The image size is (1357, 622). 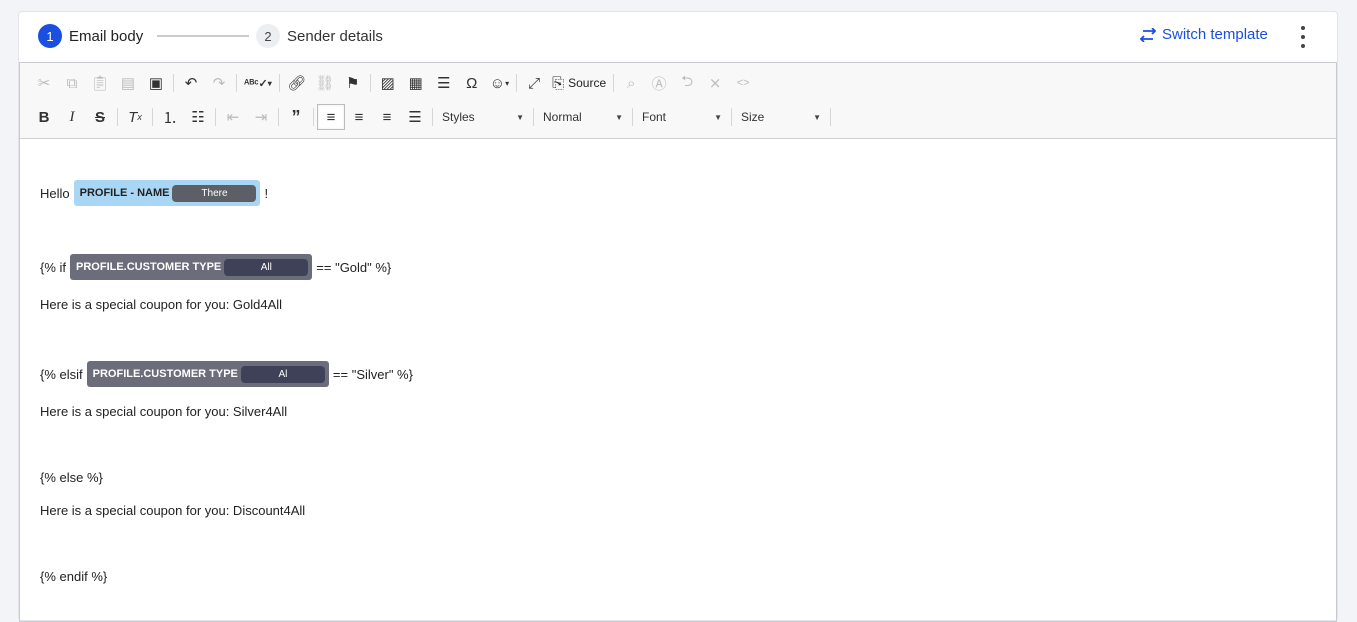 What do you see at coordinates (359, 117) in the screenshot?
I see `align-center-icon: ≡` at bounding box center [359, 117].